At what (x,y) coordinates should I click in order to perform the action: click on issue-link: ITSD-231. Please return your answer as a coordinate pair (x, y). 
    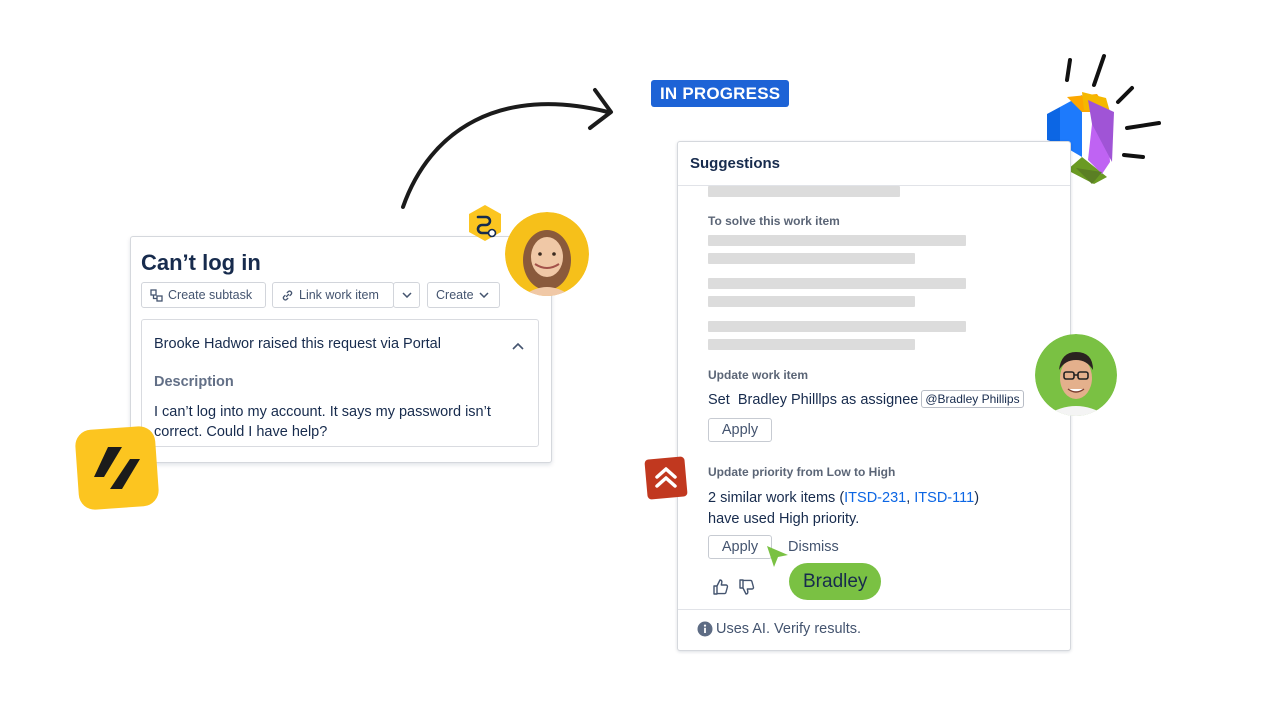
    Looking at the image, I should click on (875, 498).